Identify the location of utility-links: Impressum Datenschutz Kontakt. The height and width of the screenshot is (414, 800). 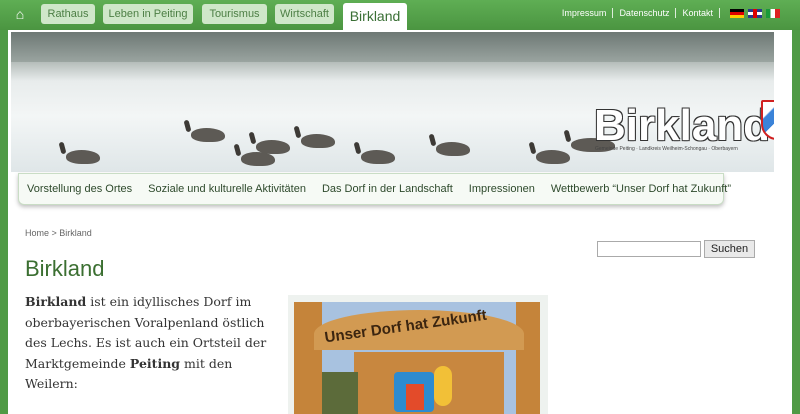
(671, 13).